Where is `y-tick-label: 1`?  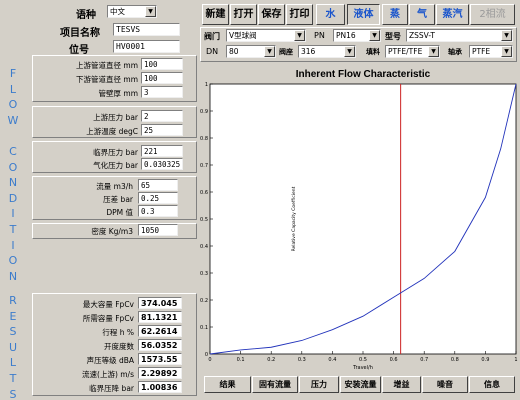 y-tick-label: 1 is located at coordinates (206, 85).